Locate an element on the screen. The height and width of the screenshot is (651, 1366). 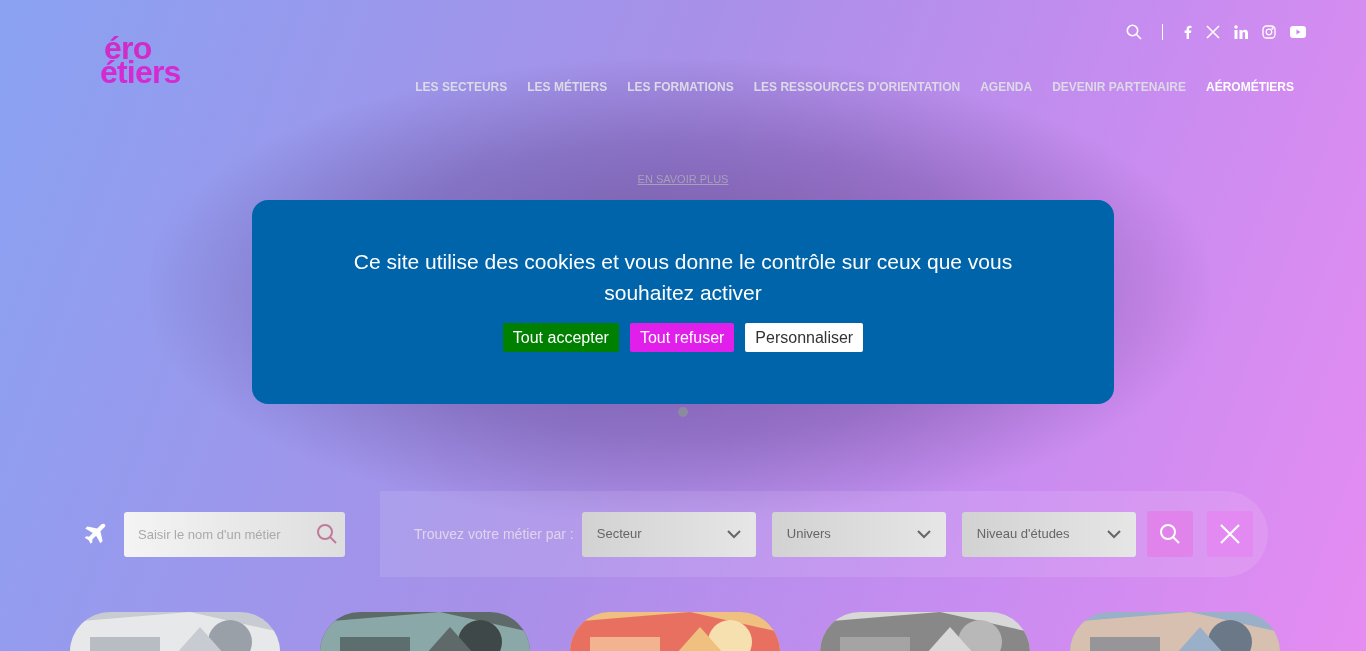
linkedin-icon is located at coordinates (1241, 32).